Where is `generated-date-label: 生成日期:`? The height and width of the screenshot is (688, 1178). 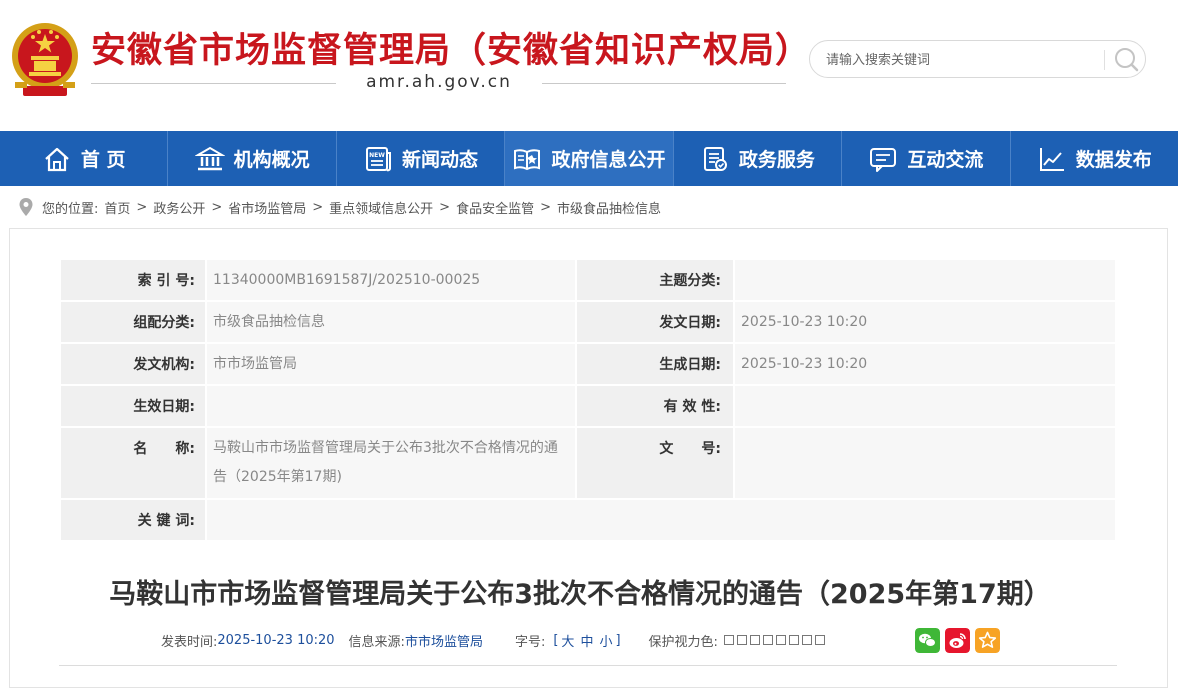
generated-date-label: 生成日期: is located at coordinates (655, 364).